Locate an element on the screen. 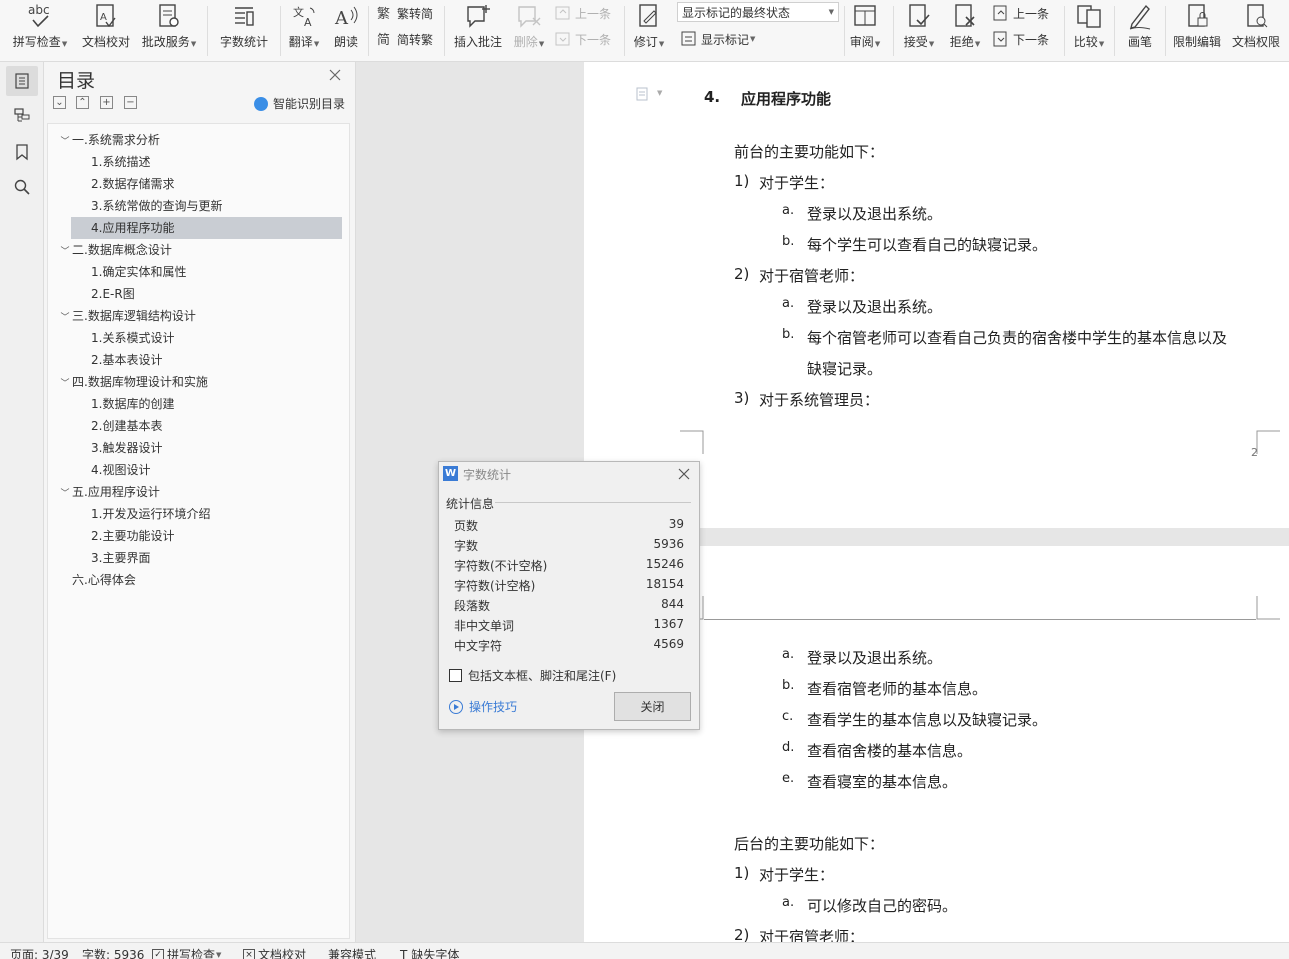  annotate-service-button: 批改服务▼ is located at coordinates (169, 31).